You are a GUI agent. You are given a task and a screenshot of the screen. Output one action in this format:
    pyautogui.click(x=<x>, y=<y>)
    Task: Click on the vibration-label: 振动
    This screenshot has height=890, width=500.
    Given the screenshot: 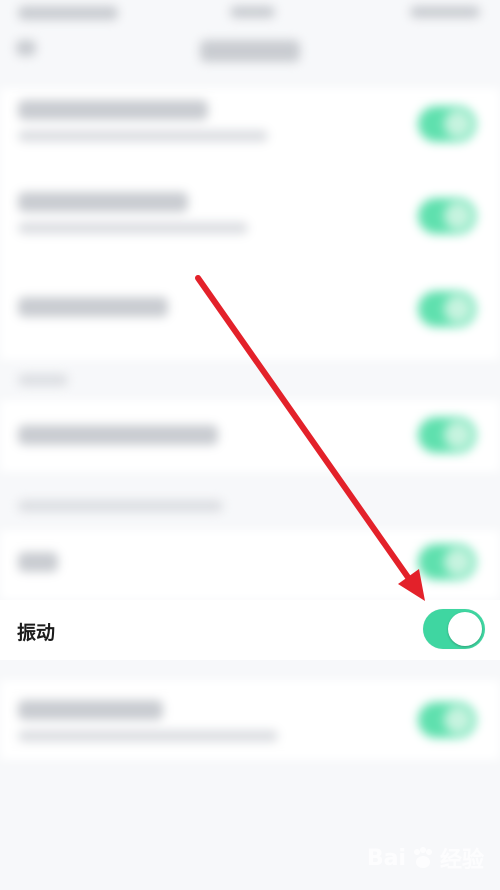 What is the action you would take?
    pyautogui.click(x=36, y=633)
    